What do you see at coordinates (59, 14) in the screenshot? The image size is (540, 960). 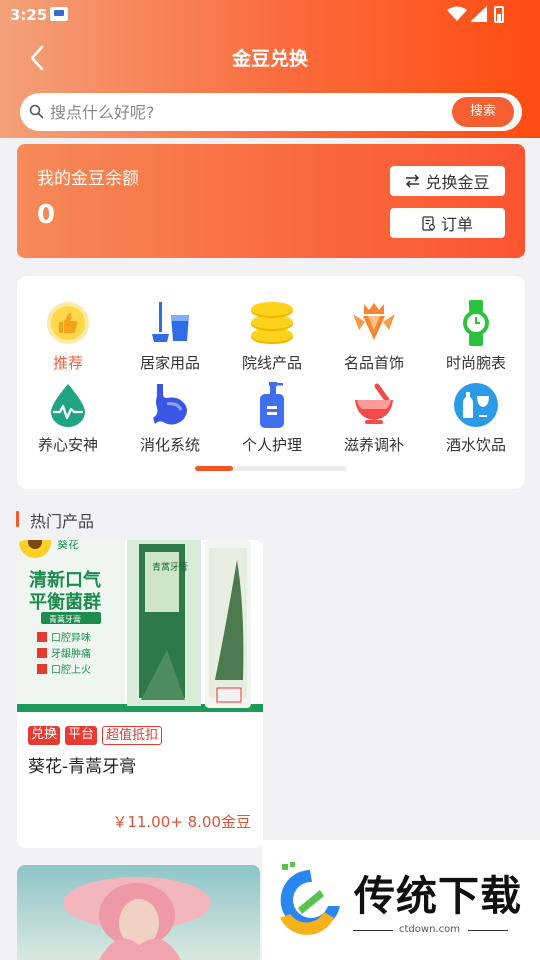 I see `notification-icon` at bounding box center [59, 14].